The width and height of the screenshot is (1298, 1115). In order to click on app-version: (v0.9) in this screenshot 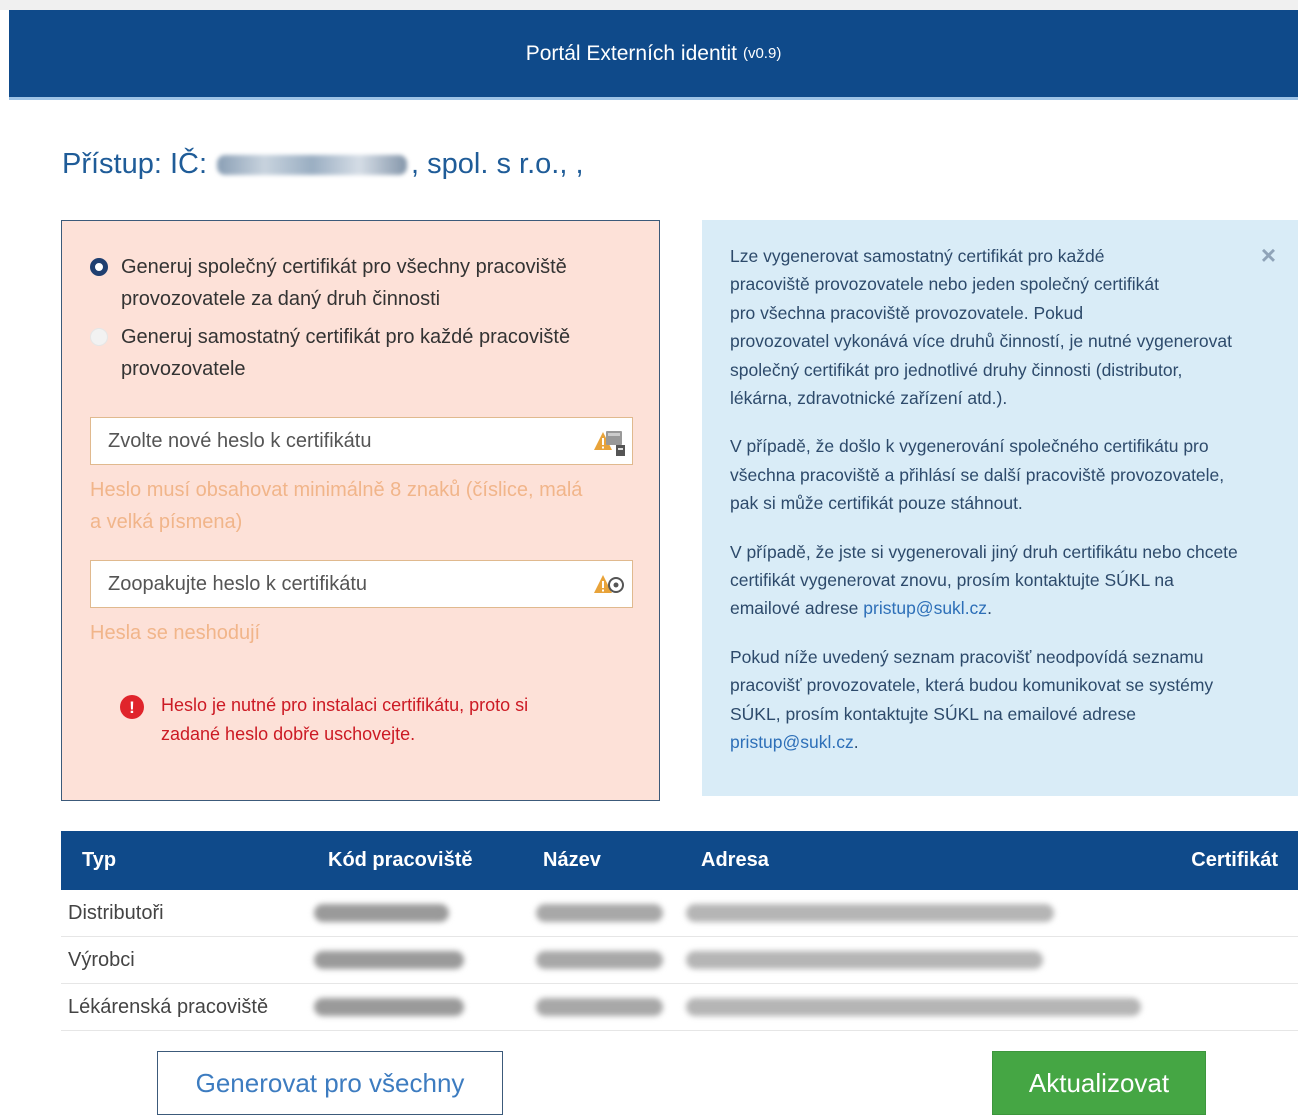, I will do `click(762, 53)`.